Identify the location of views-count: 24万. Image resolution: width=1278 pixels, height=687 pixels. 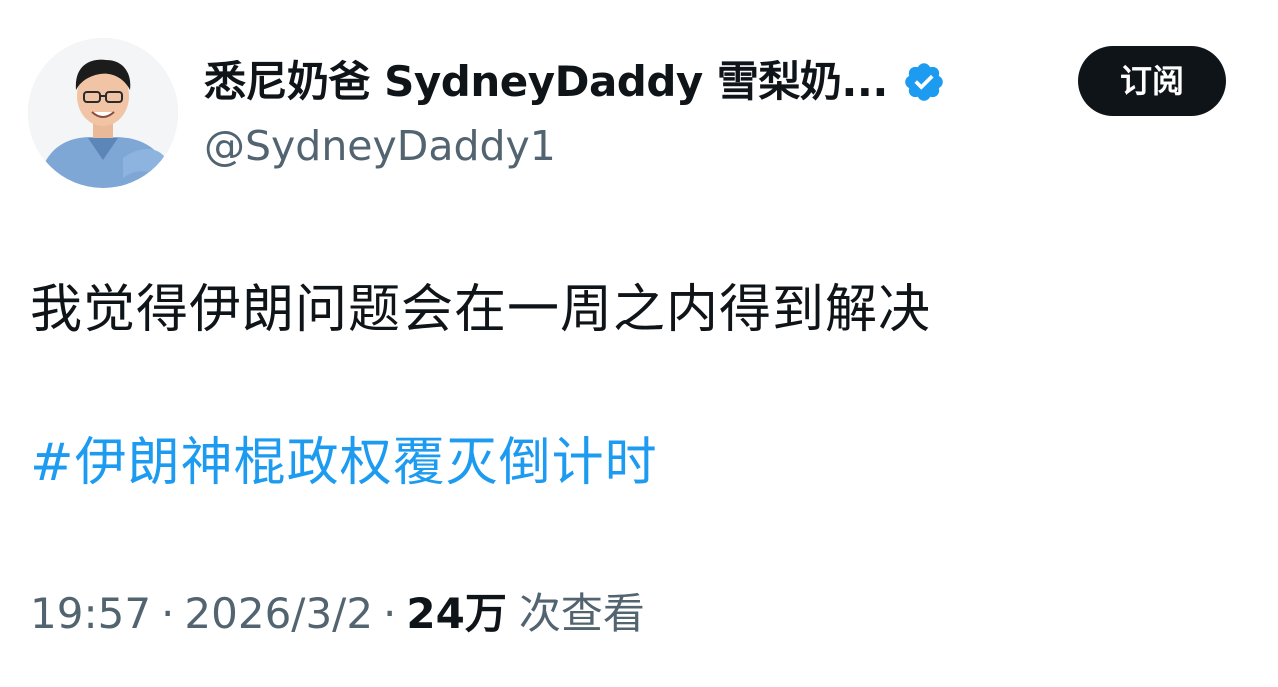
(456, 614).